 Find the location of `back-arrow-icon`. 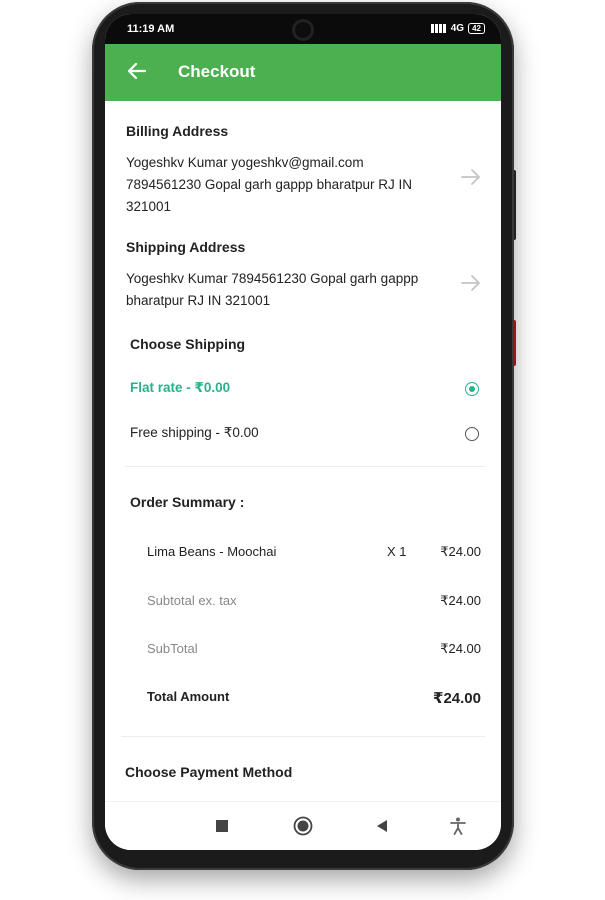

back-arrow-icon is located at coordinates (137, 71).